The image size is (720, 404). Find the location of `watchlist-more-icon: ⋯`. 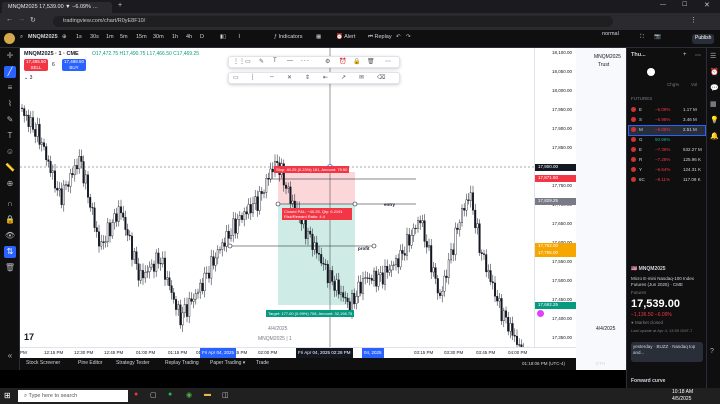

watchlist-more-icon: ⋯ is located at coordinates (698, 55).